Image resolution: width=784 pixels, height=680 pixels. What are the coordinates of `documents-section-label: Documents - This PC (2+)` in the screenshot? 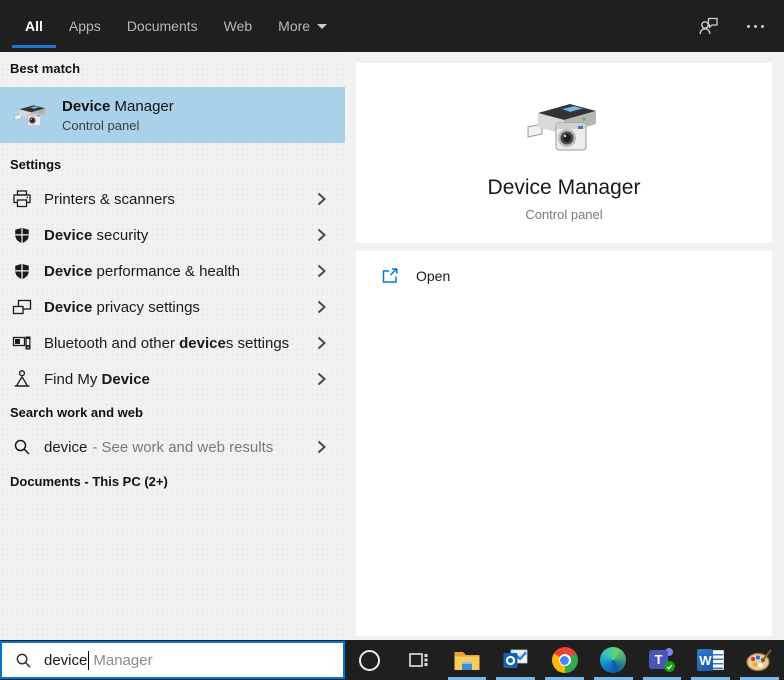 It's located at (89, 481).